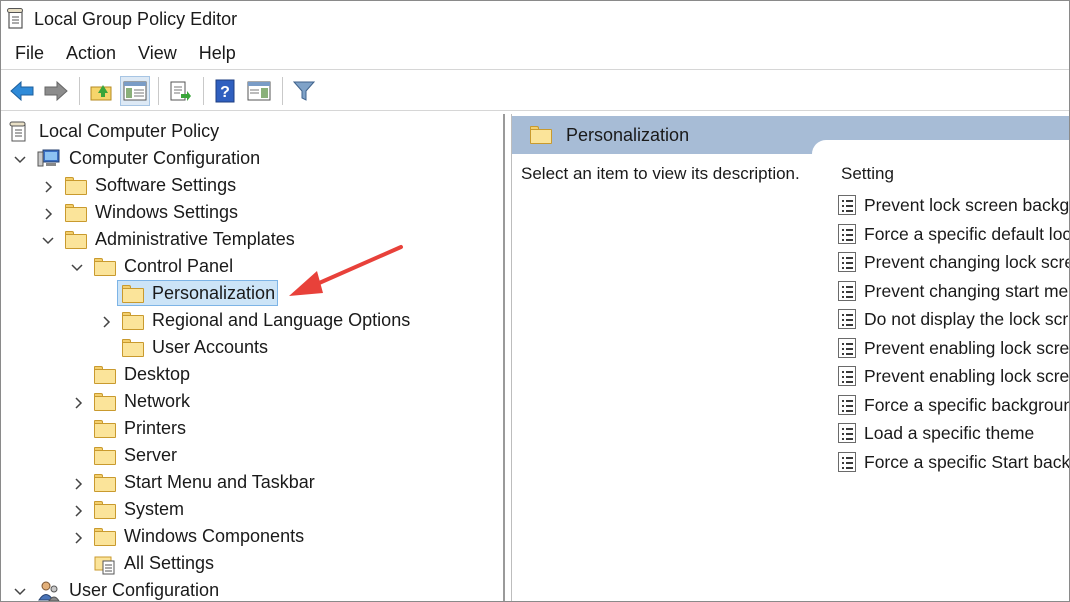  Describe the element at coordinates (163, 266) in the screenshot. I see `tree-item-control-panel: Control Panel` at that location.